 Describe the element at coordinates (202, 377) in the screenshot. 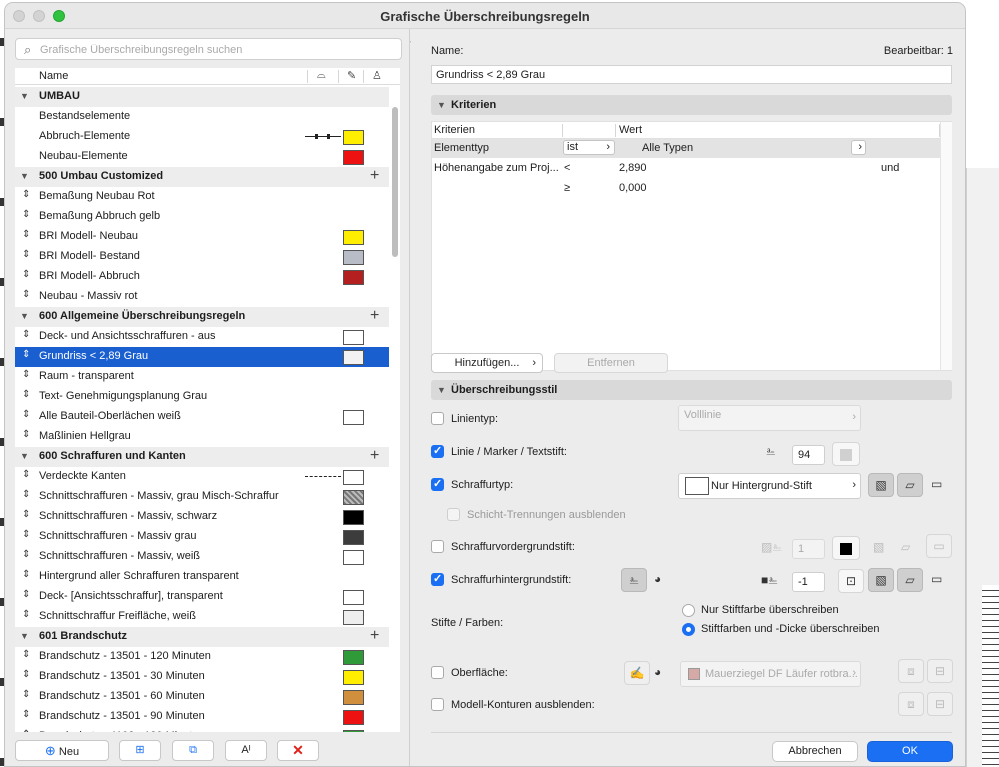

I see `list-item: ⇕ Raum - transparent` at that location.